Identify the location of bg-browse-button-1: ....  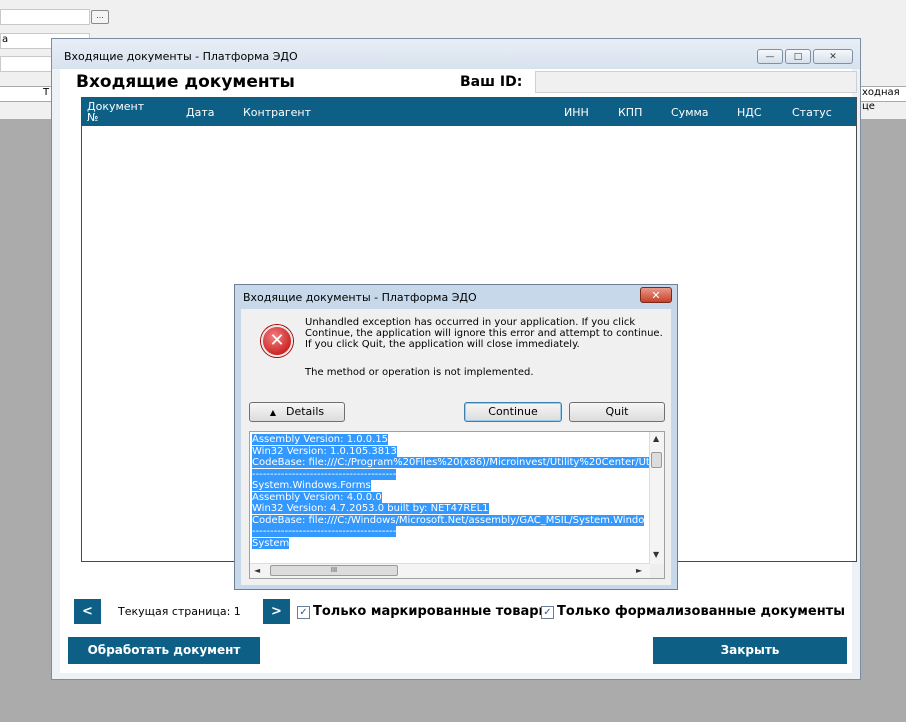
(100, 17).